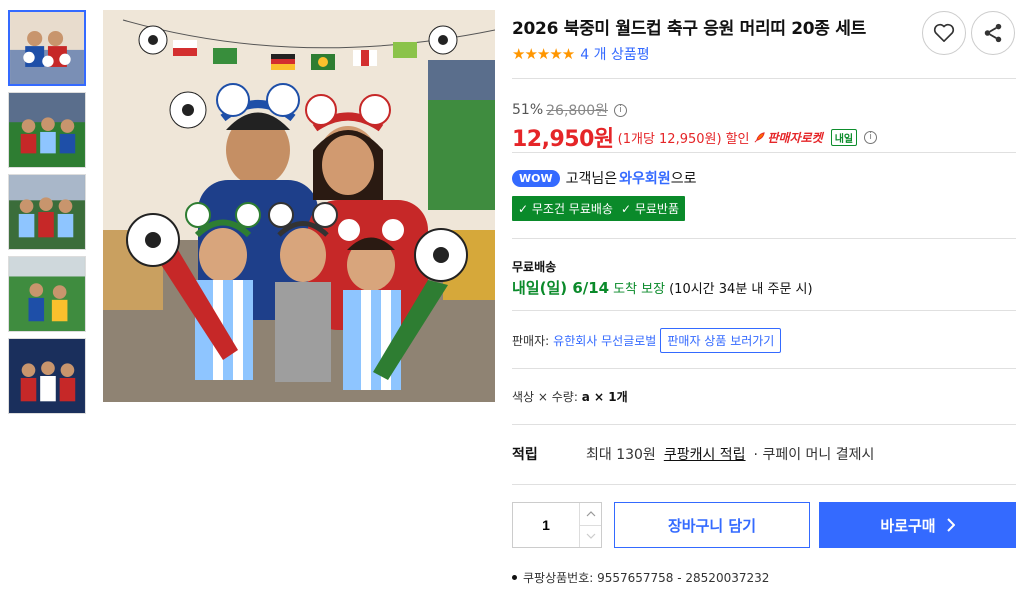 The height and width of the screenshot is (600, 1024). Describe the element at coordinates (737, 139) in the screenshot. I see `discount-word: 할인` at that location.